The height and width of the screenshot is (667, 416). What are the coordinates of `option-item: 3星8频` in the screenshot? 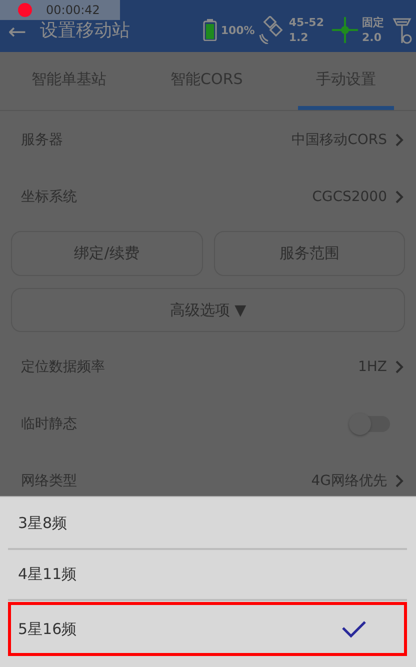 It's located at (207, 524).